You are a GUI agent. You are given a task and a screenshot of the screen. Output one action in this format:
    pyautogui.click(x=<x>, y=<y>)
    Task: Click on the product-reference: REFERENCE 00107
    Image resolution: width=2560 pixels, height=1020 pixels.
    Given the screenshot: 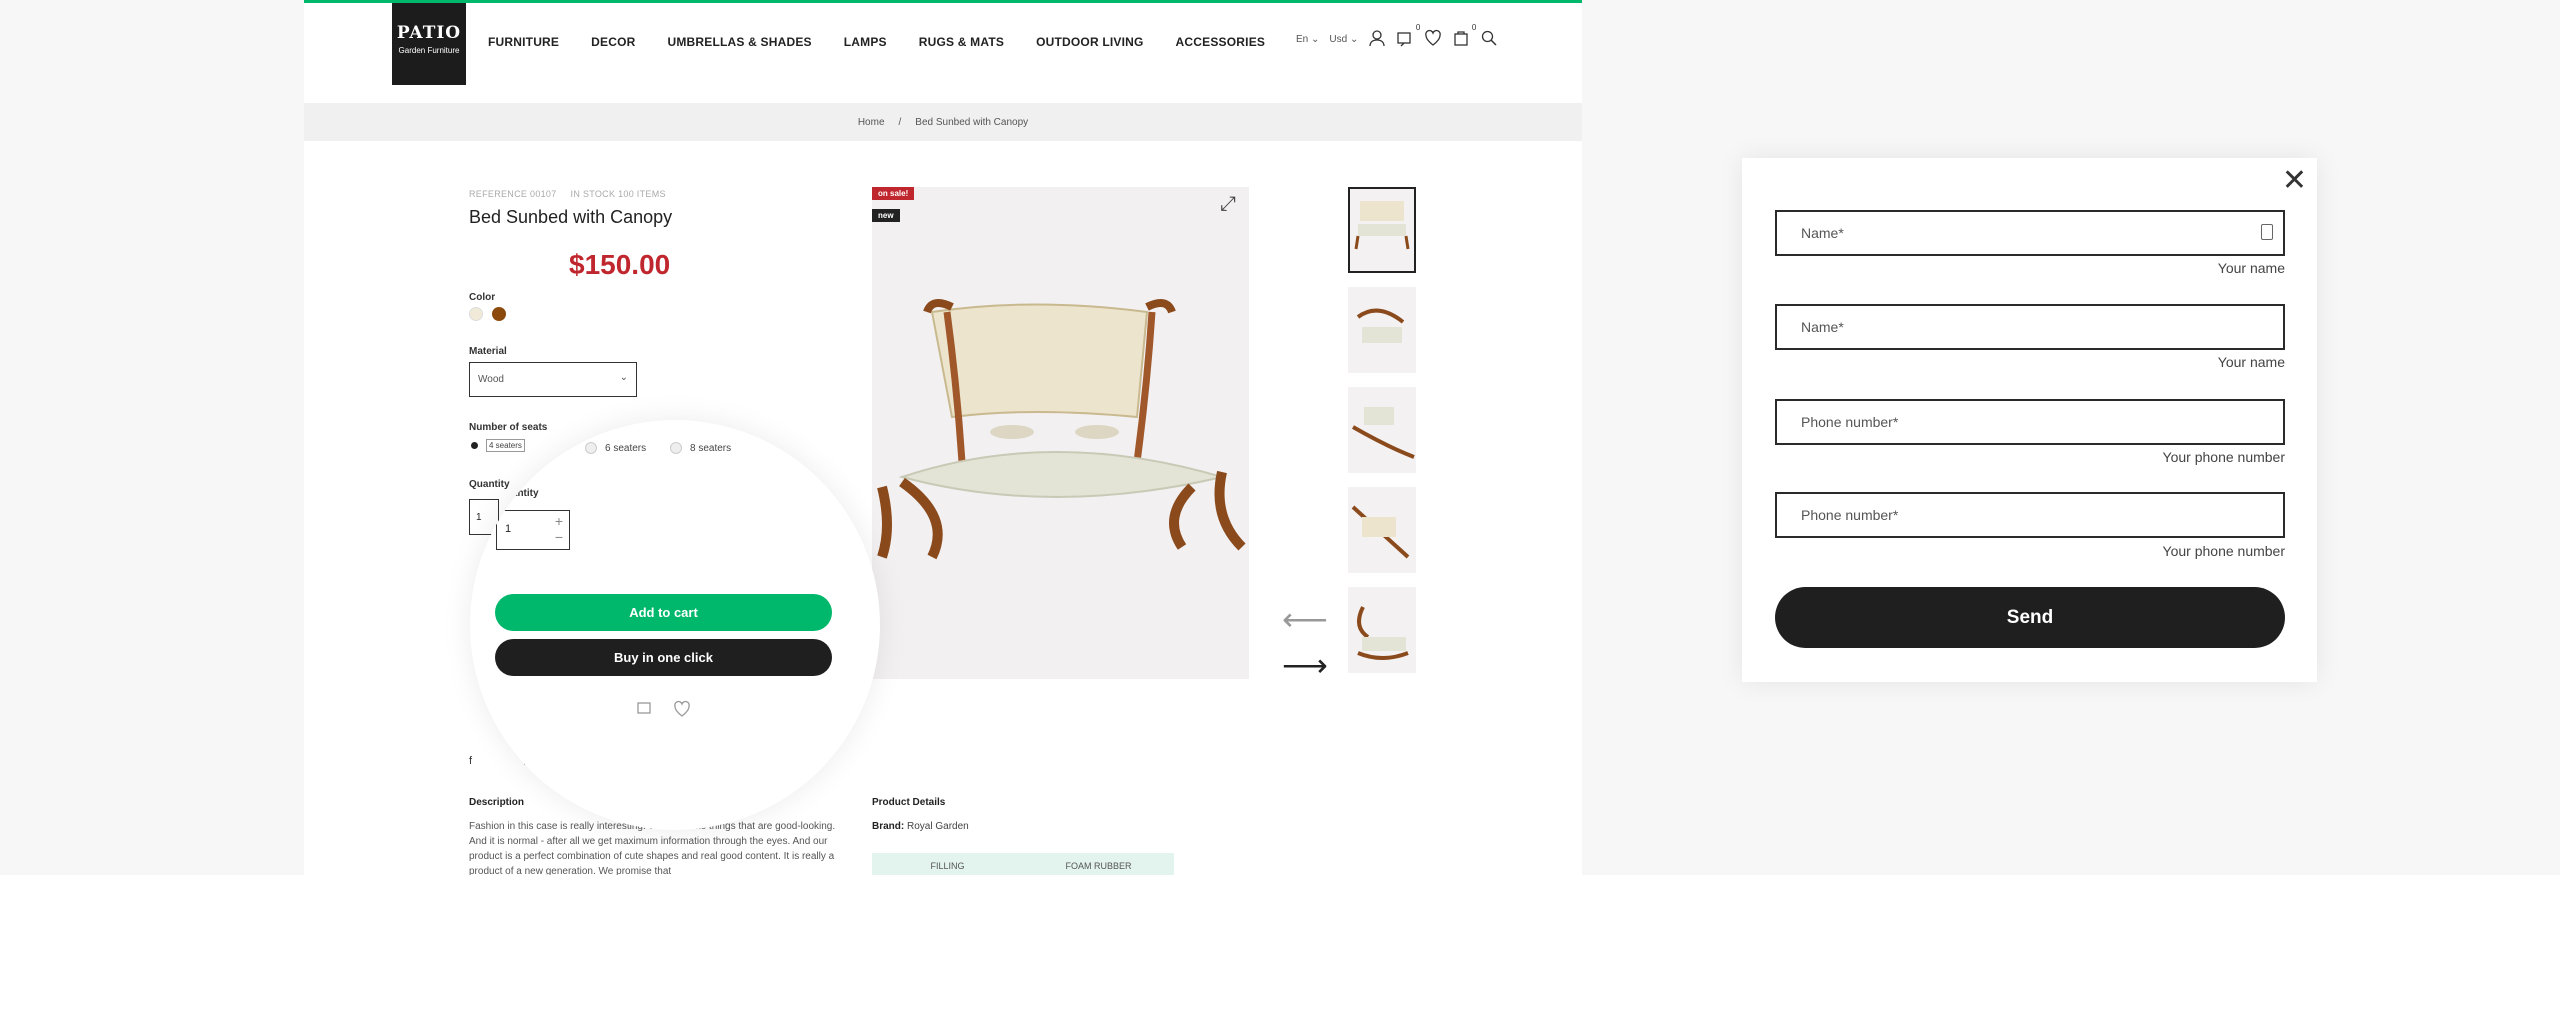 What is the action you would take?
    pyautogui.click(x=513, y=194)
    